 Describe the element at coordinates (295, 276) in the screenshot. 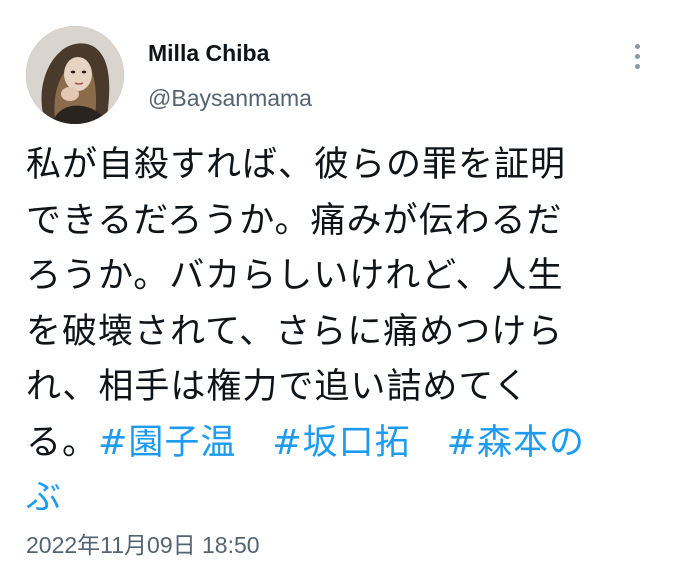

I see `tweet-text-line: ろうか。バカらしいけれど、人生` at that location.